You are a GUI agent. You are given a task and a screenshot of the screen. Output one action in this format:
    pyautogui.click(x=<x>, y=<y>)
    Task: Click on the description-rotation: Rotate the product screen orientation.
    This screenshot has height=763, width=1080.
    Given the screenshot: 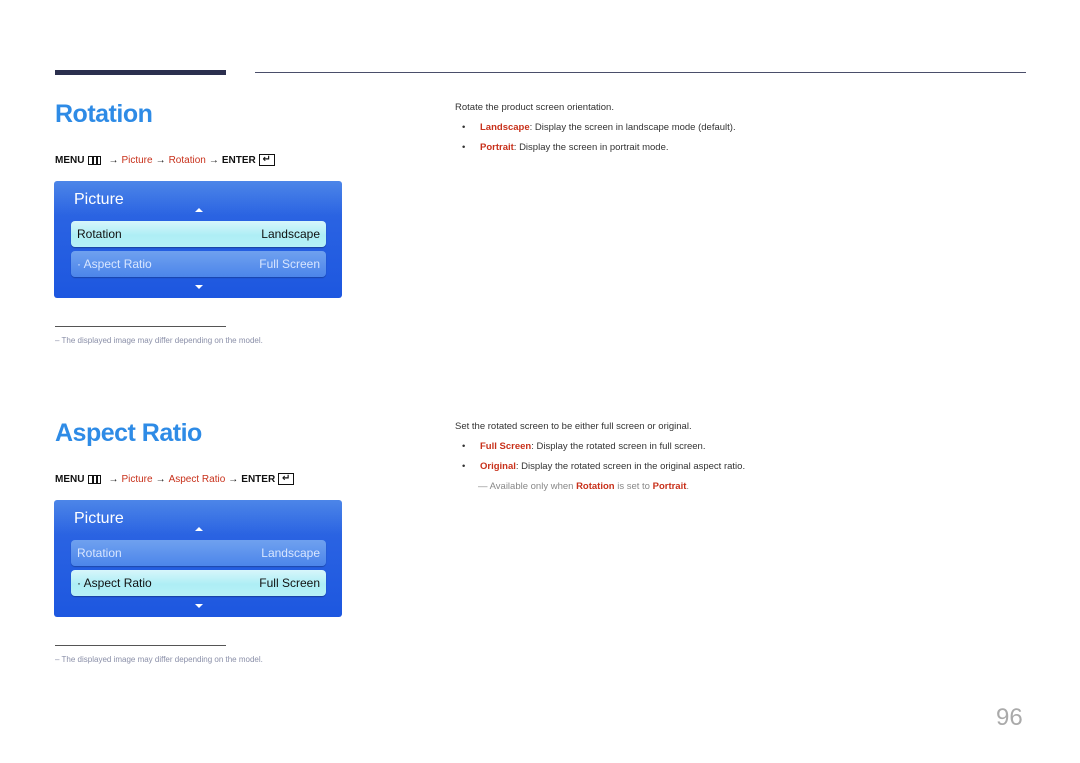 What is the action you would take?
    pyautogui.click(x=534, y=107)
    